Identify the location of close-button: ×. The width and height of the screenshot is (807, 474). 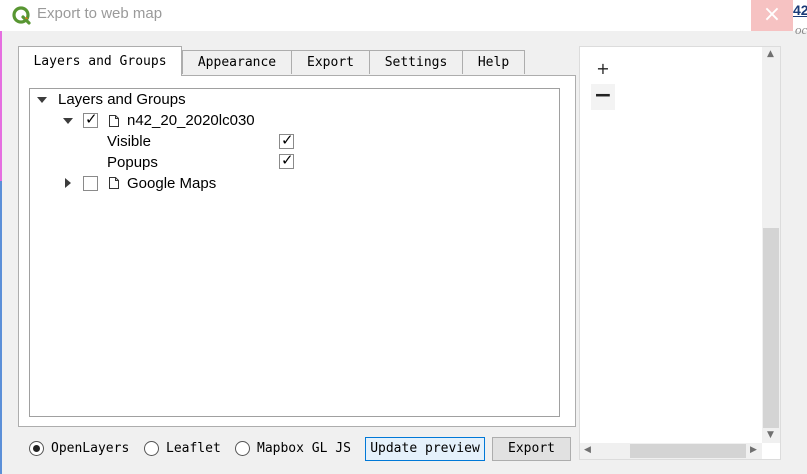
(772, 15).